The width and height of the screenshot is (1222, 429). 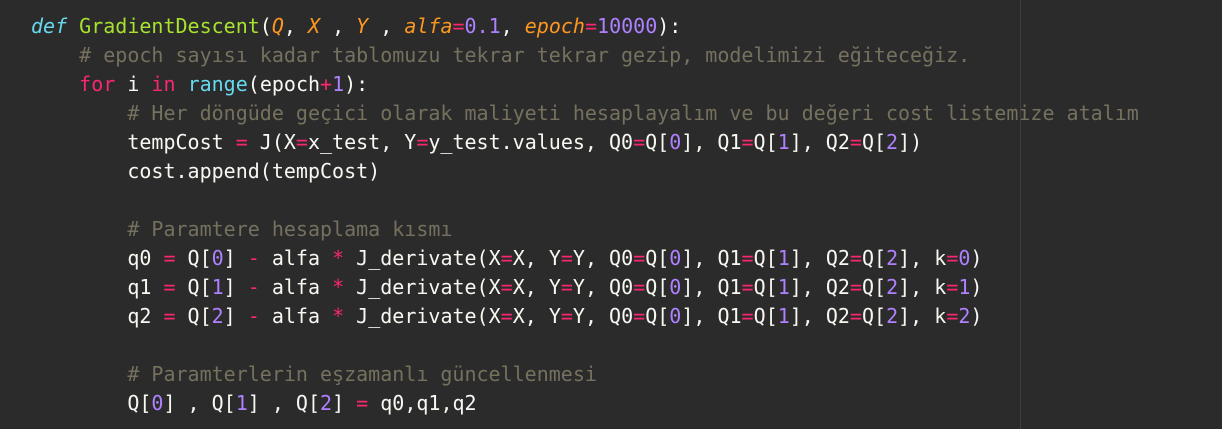 I want to click on loop-var: i, so click(x=133, y=84).